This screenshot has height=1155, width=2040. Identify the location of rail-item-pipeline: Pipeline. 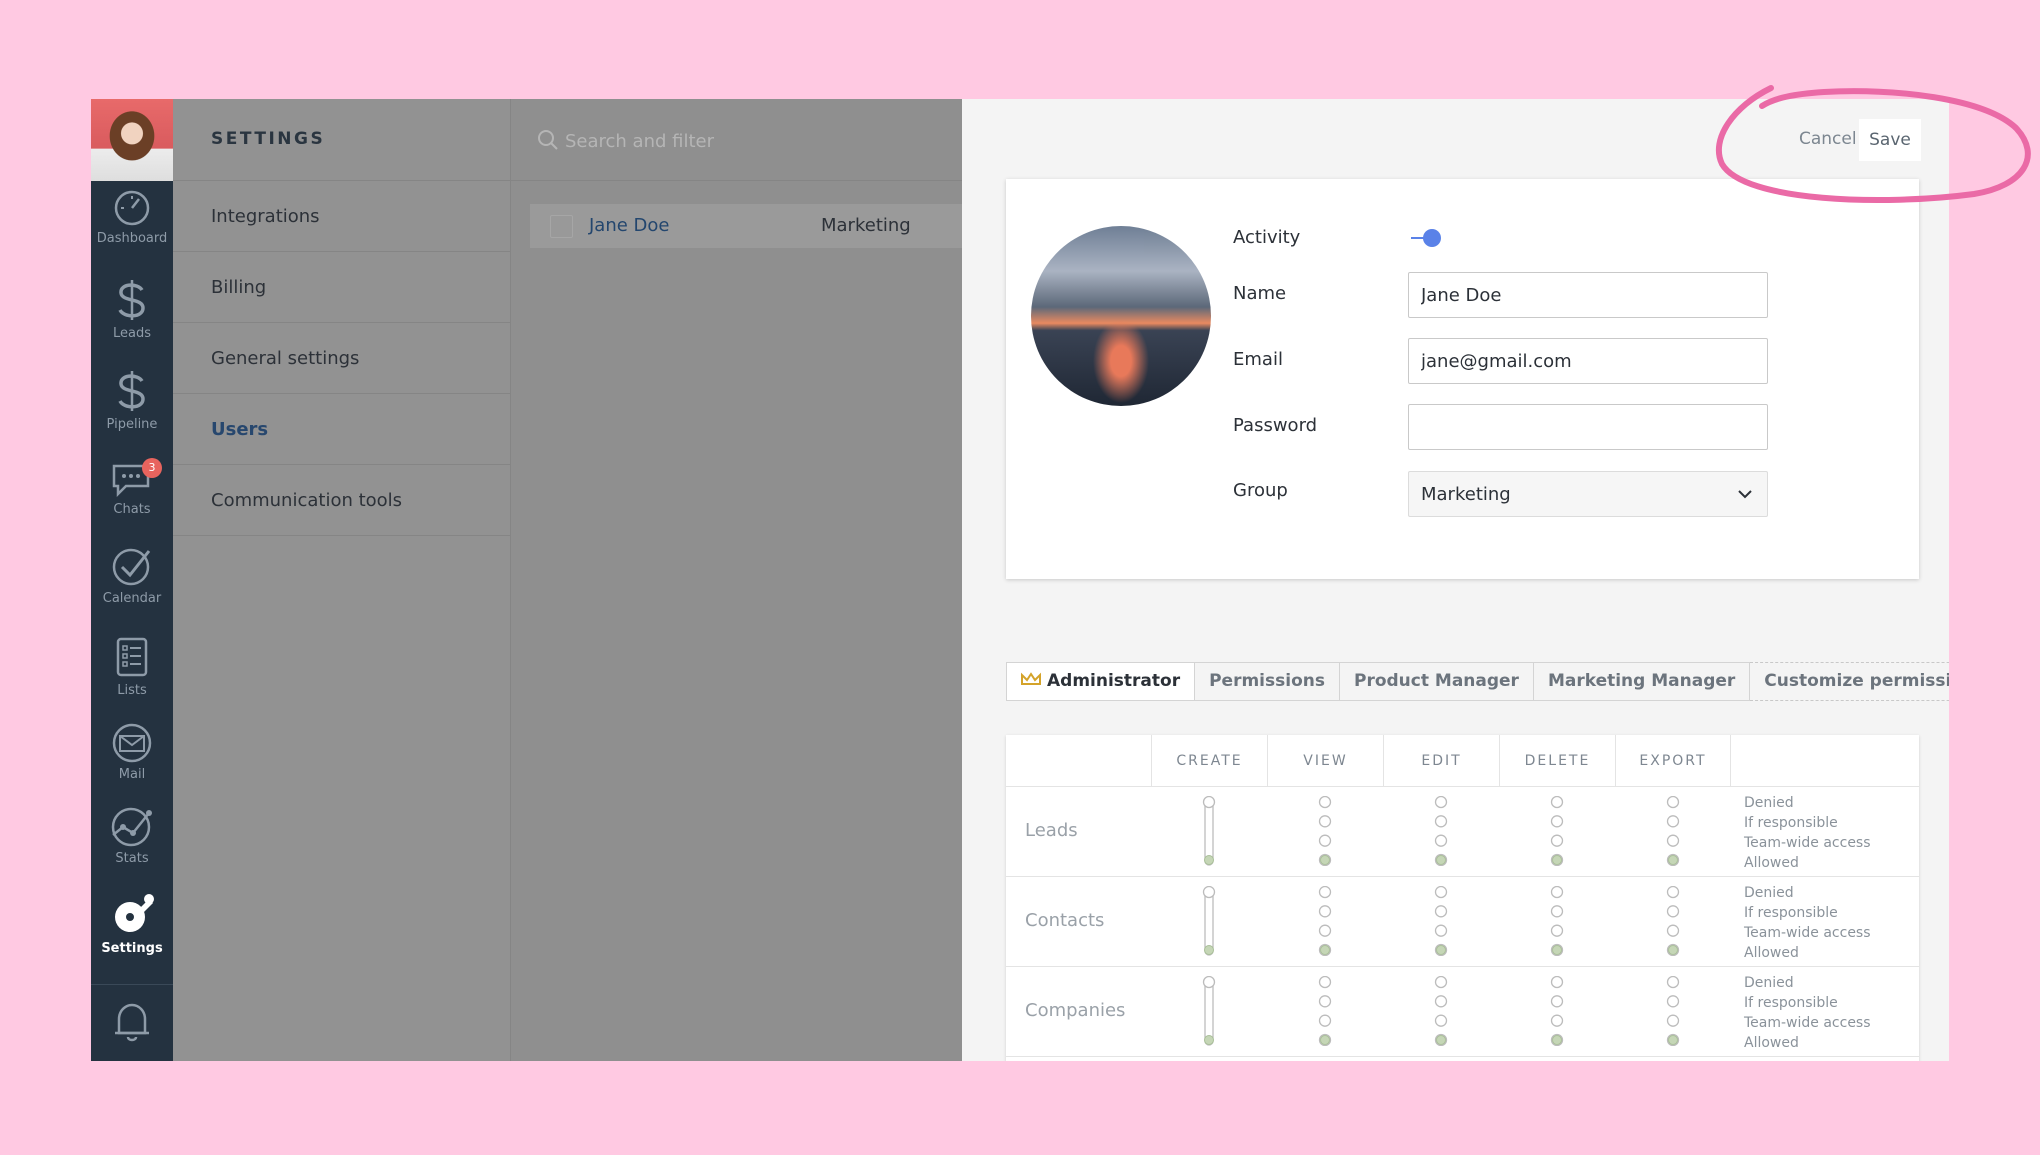
(132, 406).